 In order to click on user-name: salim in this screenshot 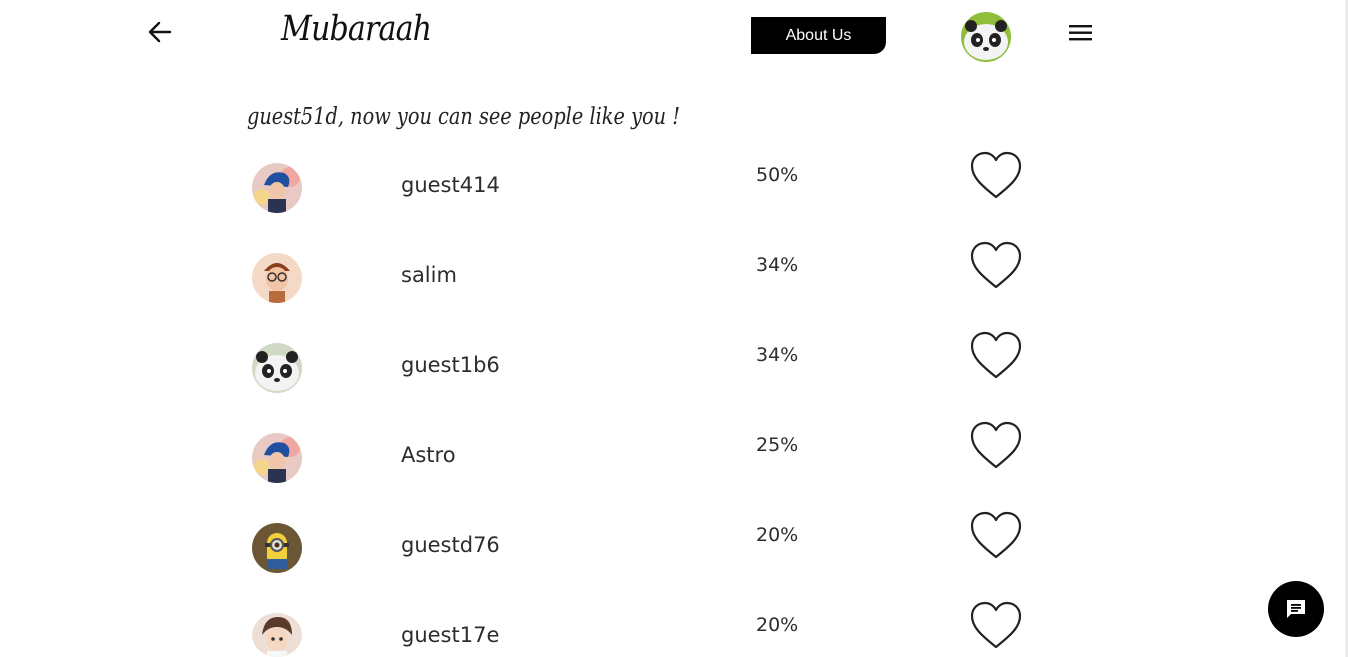, I will do `click(429, 275)`.